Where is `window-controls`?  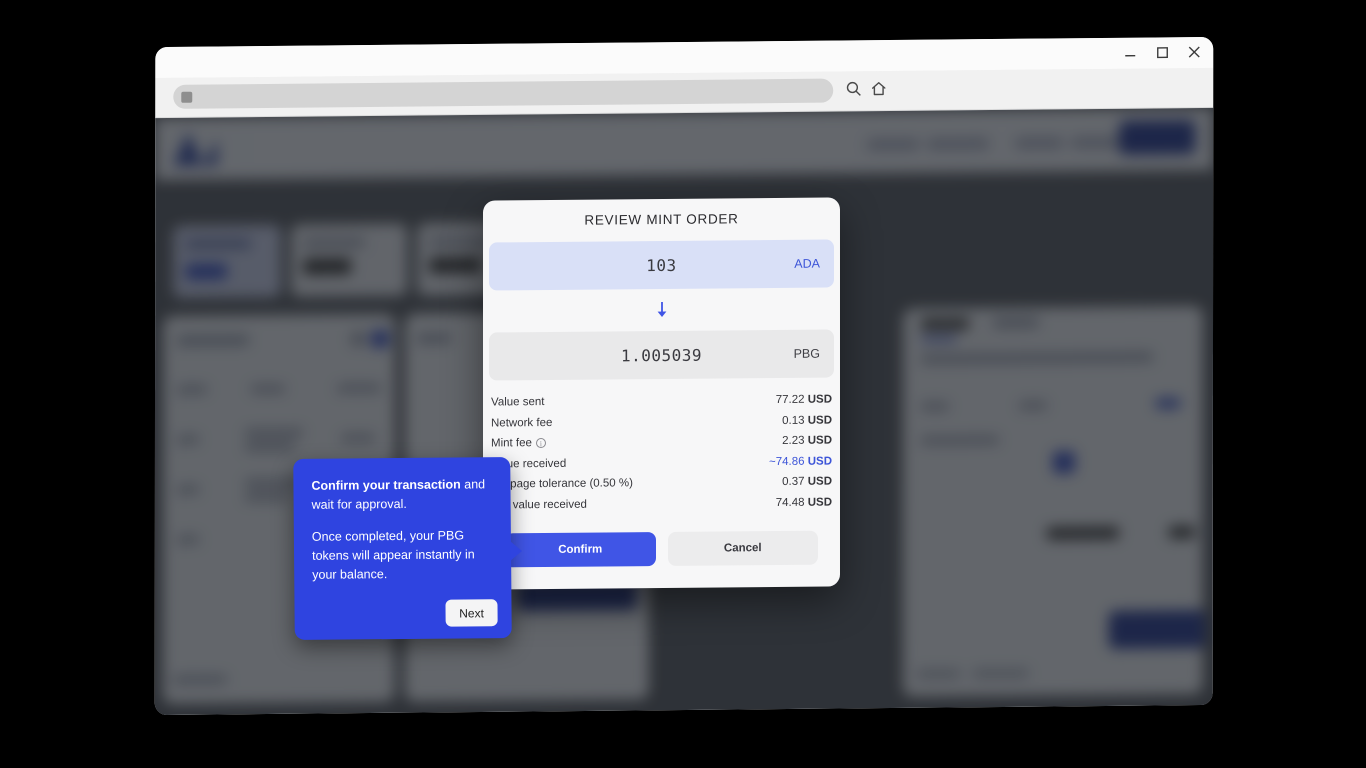 window-controls is located at coordinates (1162, 52).